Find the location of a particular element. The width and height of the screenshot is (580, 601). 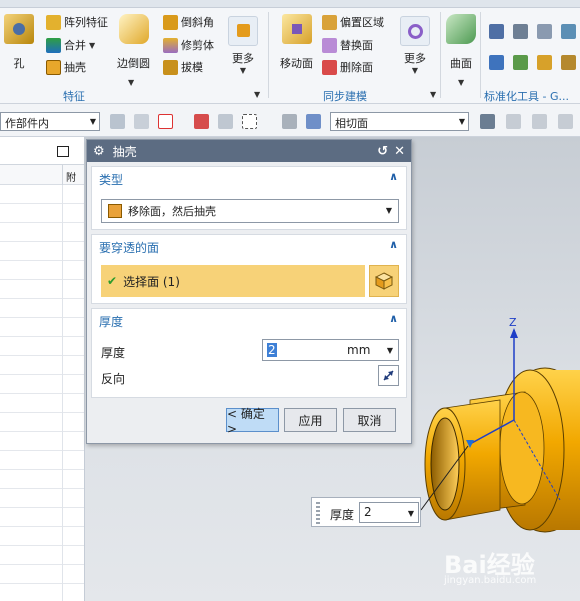

unite-icon is located at coordinates (53, 45).